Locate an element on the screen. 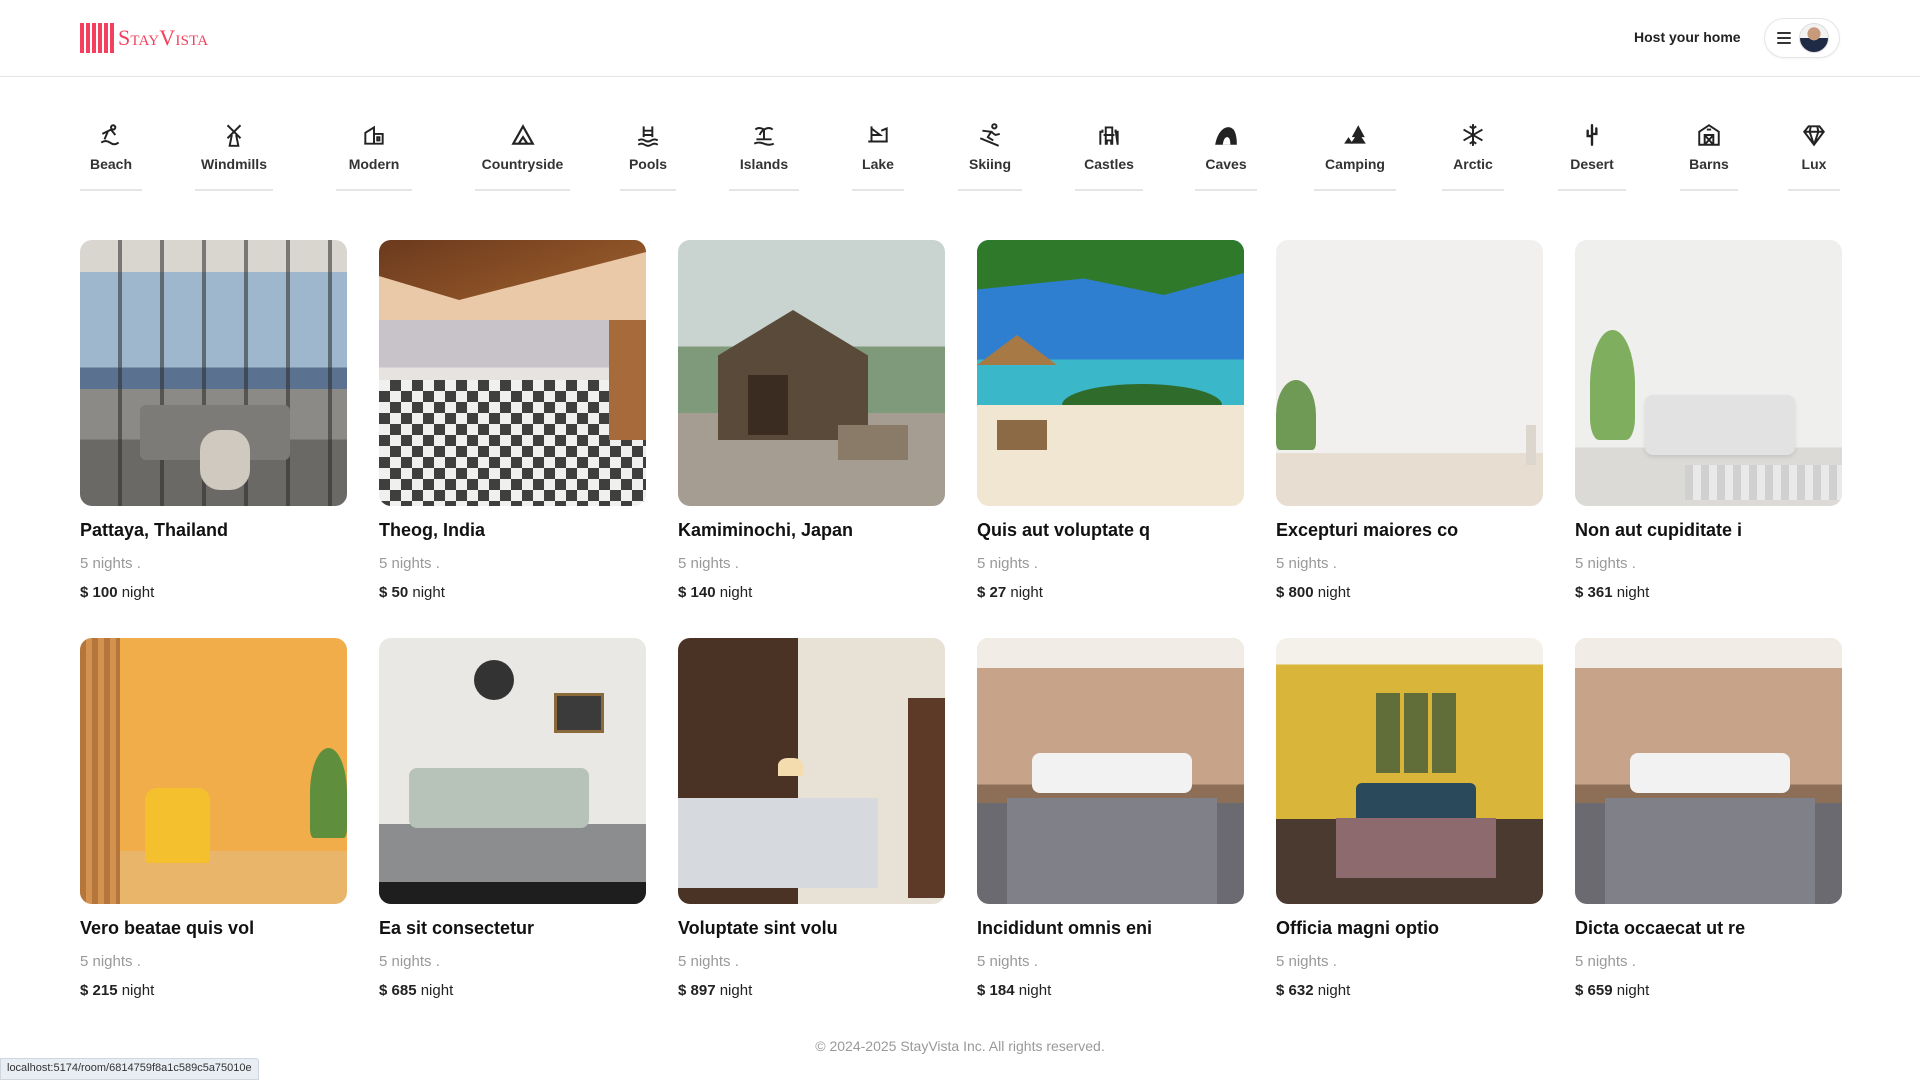 The width and height of the screenshot is (1920, 1080). category-beach: Beach is located at coordinates (111, 154).